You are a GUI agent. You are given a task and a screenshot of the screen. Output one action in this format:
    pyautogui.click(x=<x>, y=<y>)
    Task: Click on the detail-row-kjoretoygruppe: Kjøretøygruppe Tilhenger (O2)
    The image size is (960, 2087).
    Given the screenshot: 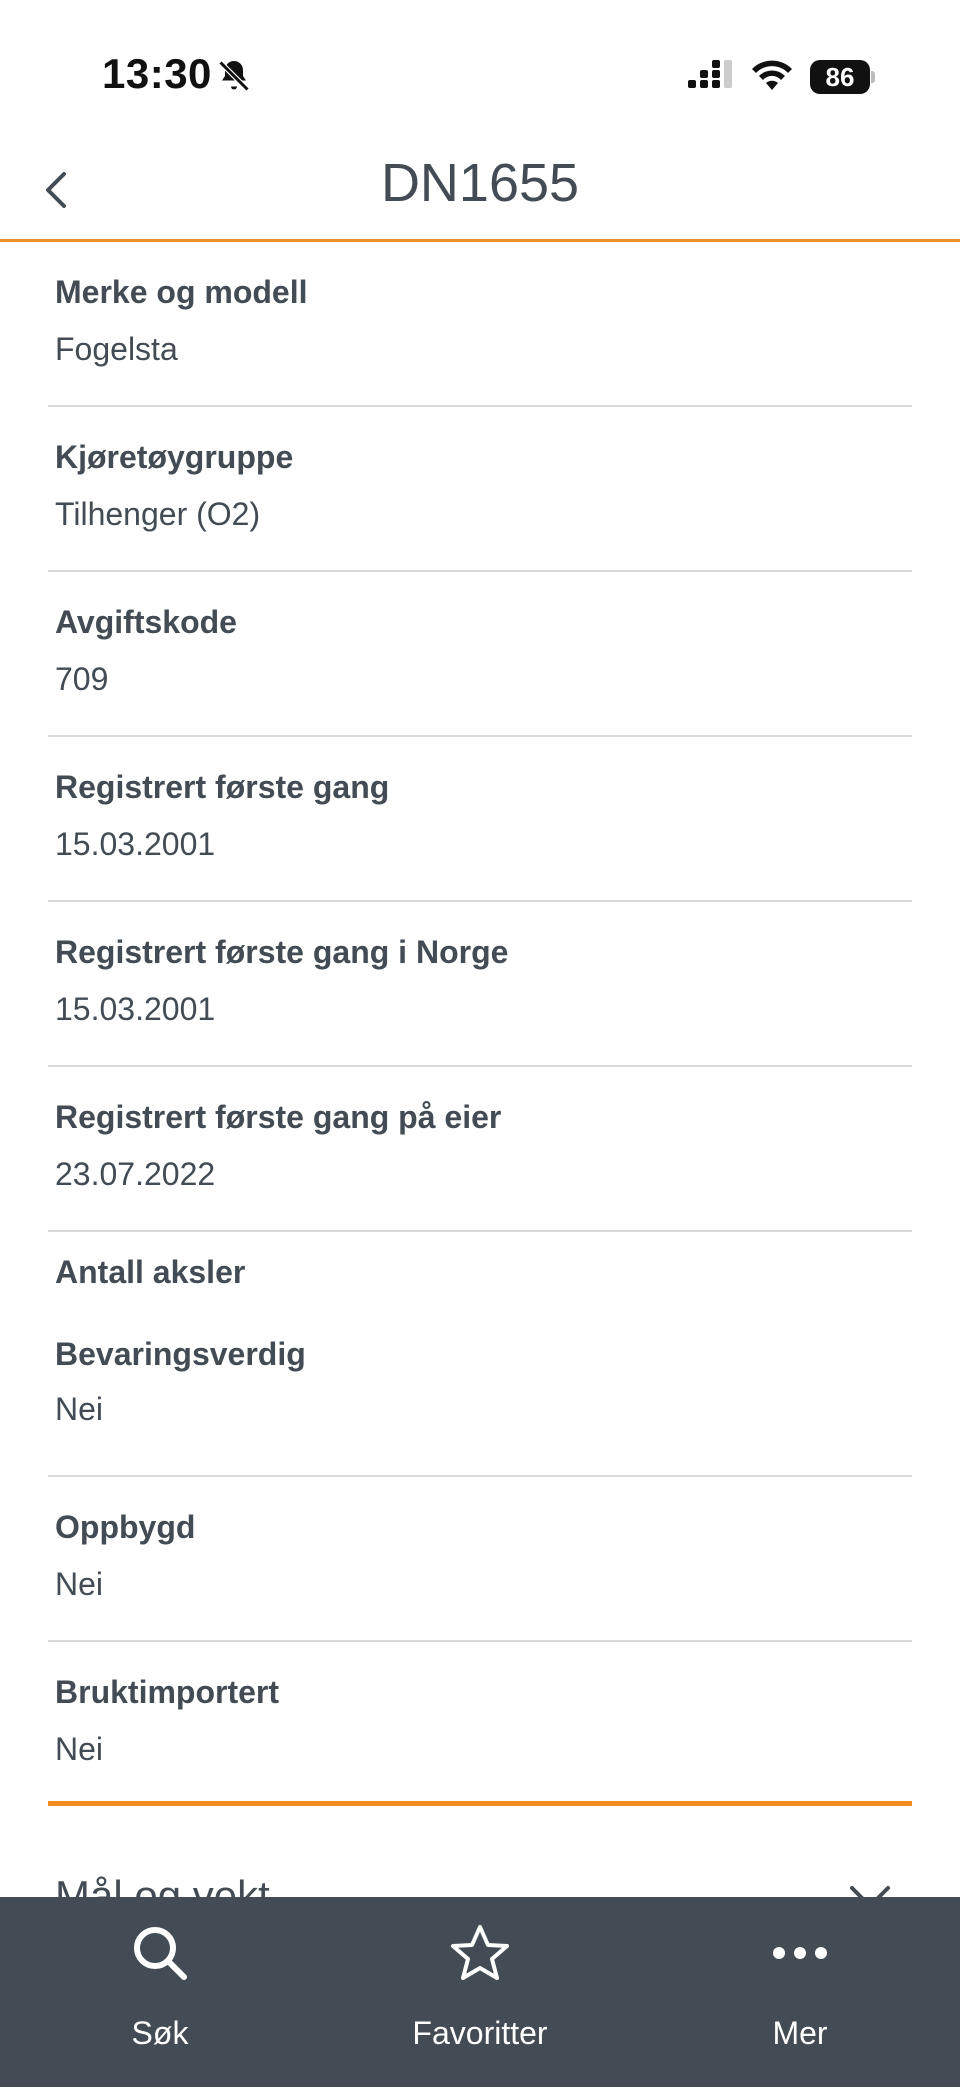 What is the action you would take?
    pyautogui.click(x=480, y=489)
    